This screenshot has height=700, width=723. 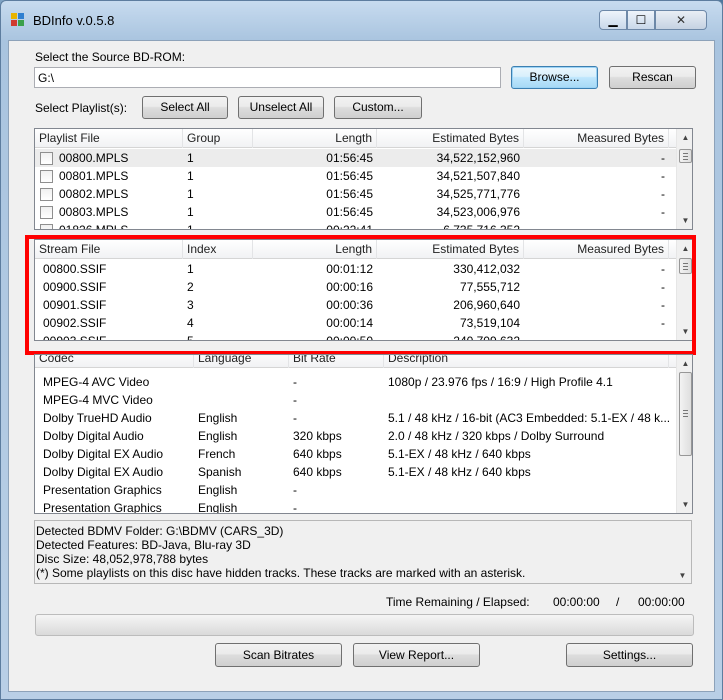 I want to click on playlist-estimated-bytes: 34,525,771,776, so click(x=478, y=194).